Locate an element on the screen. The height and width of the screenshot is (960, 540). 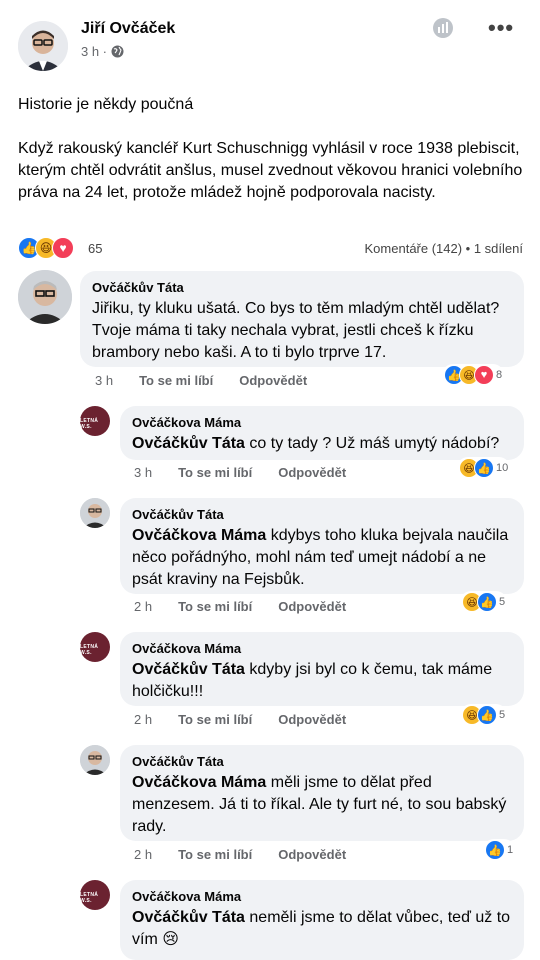
post-reactions: 👍 😆 ♥ is located at coordinates (46, 248).